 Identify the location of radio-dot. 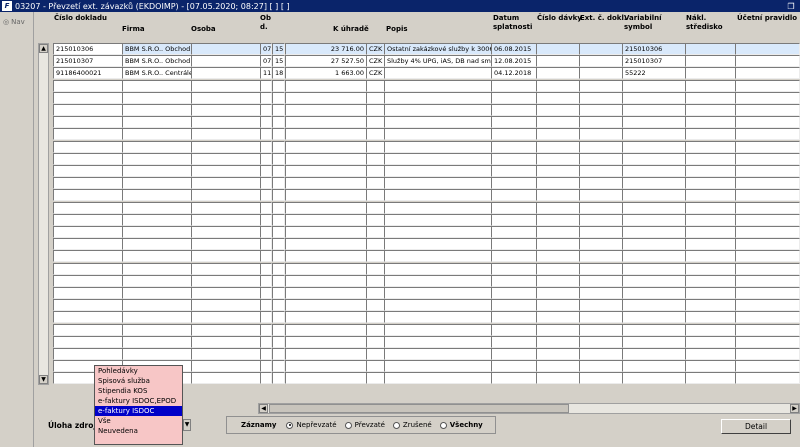
(348, 425).